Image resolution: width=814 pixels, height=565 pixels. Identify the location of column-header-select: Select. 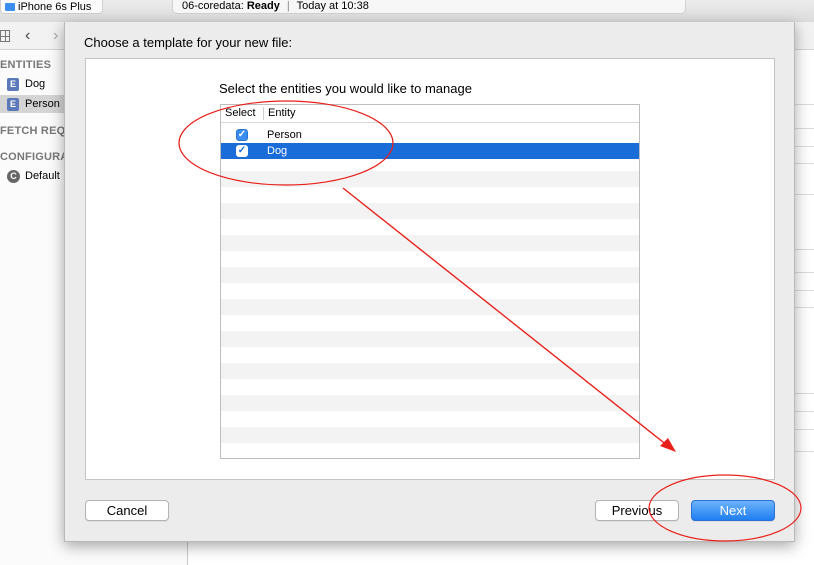
(240, 113).